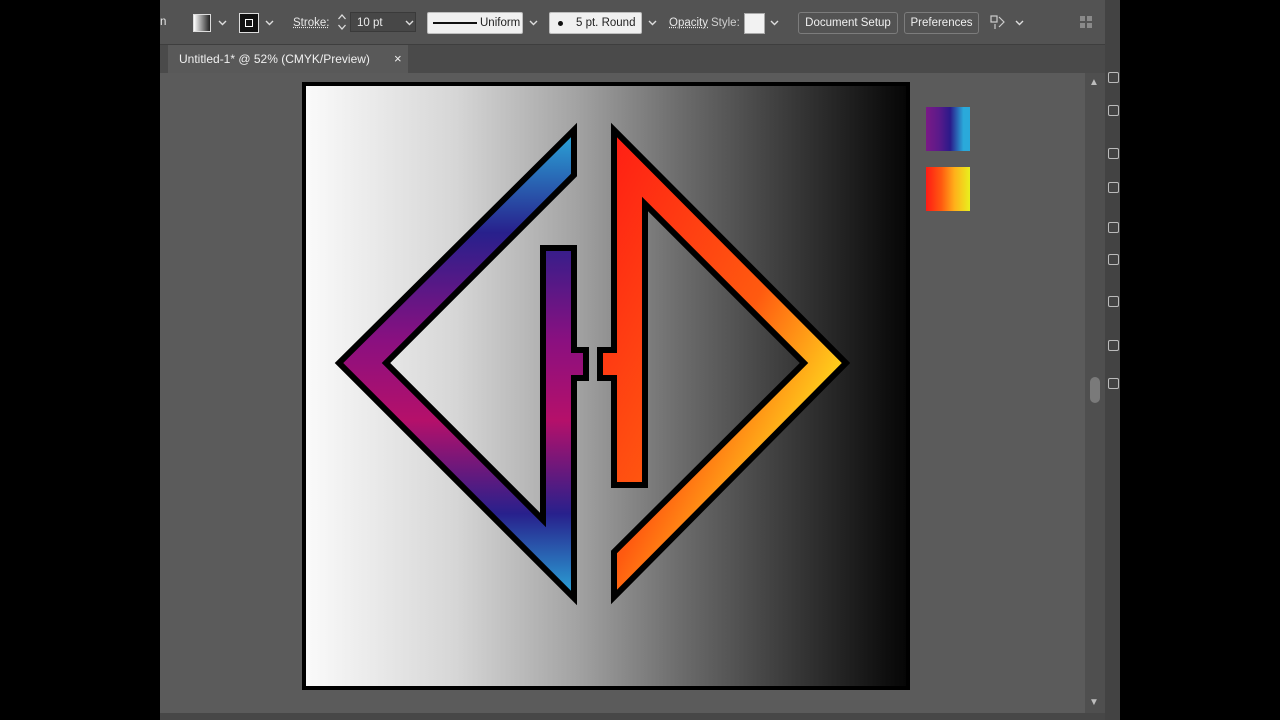 The height and width of the screenshot is (720, 1280). I want to click on scrollbar-thumb, so click(1095, 390).